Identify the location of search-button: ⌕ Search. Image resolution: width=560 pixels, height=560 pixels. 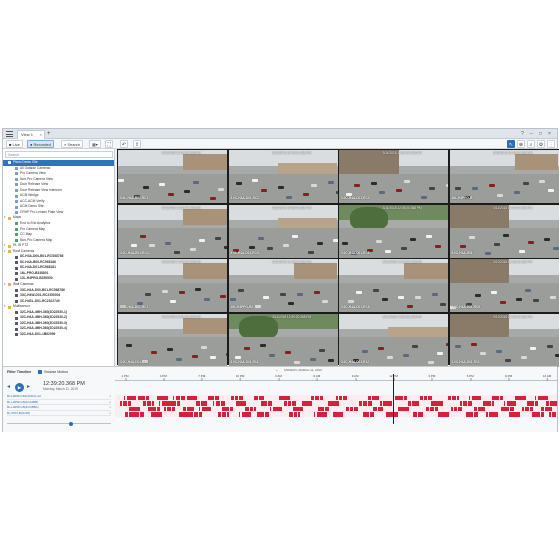
(72, 144).